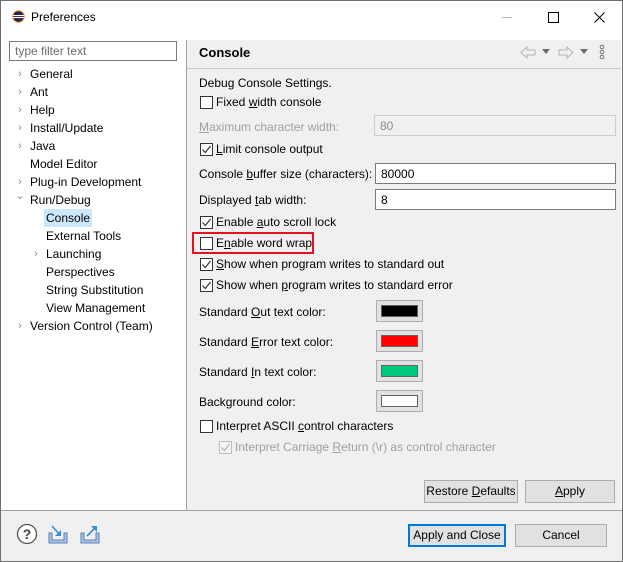  I want to click on tree-item-model-editor: Model Editor, so click(93, 164).